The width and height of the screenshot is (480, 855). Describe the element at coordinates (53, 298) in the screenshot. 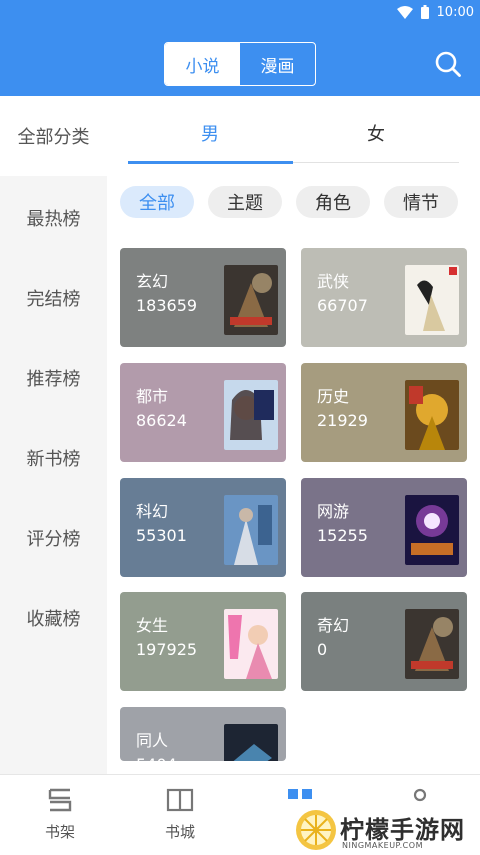

I see `sidebar-item-completed: 完结榜` at that location.